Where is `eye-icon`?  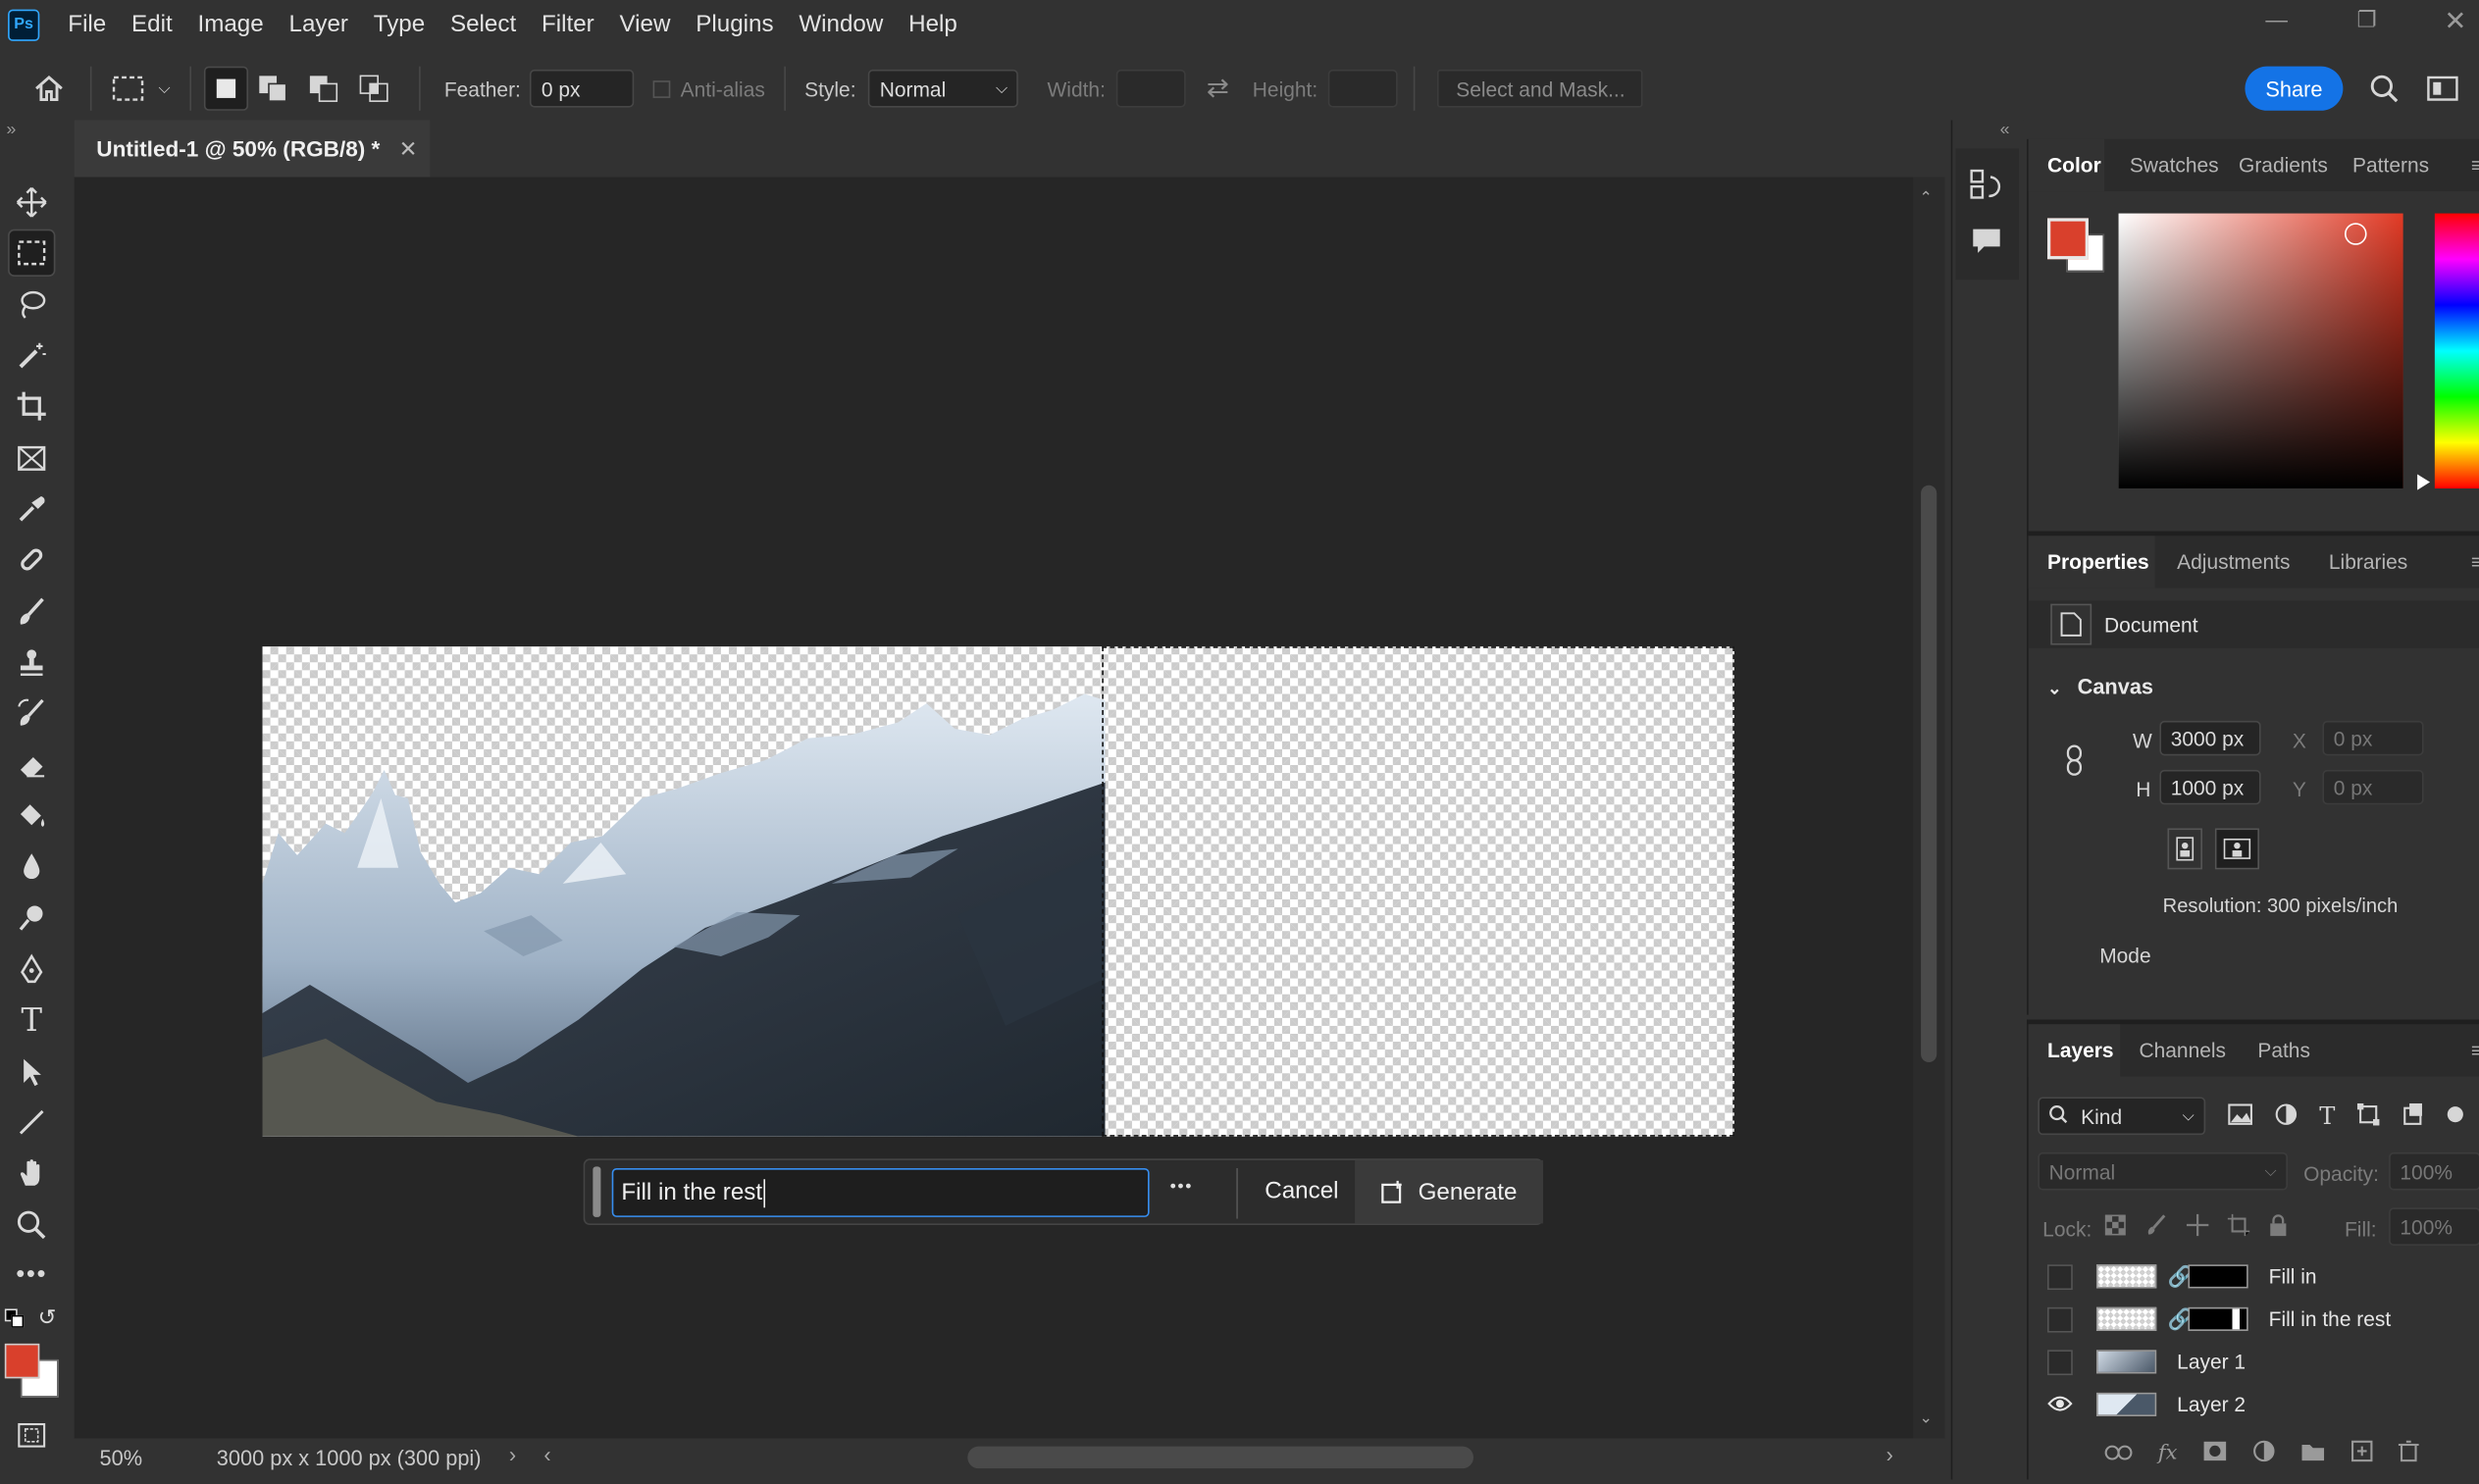 eye-icon is located at coordinates (2060, 1404).